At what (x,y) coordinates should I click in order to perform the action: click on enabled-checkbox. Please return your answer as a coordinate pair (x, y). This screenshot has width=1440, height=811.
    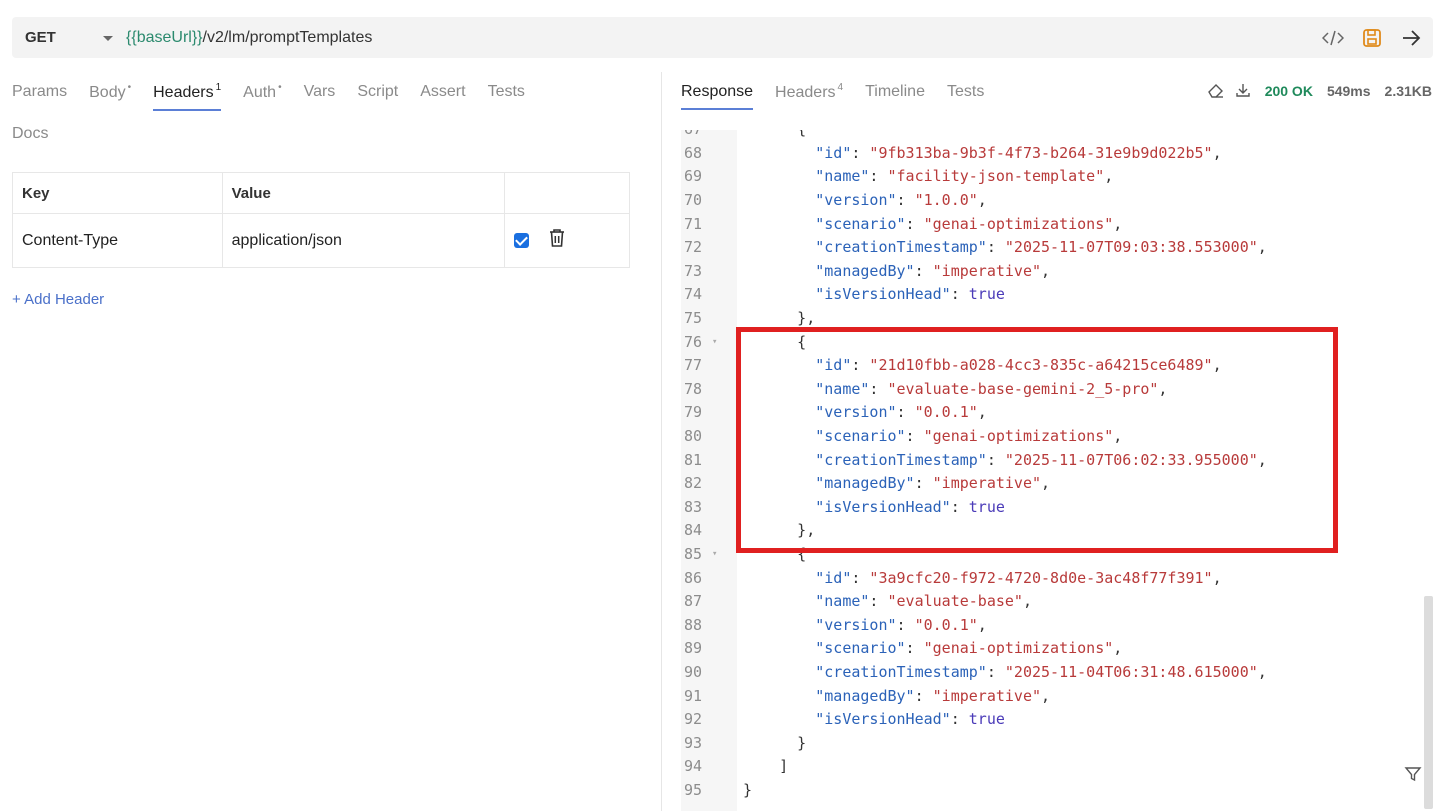
    Looking at the image, I should click on (522, 240).